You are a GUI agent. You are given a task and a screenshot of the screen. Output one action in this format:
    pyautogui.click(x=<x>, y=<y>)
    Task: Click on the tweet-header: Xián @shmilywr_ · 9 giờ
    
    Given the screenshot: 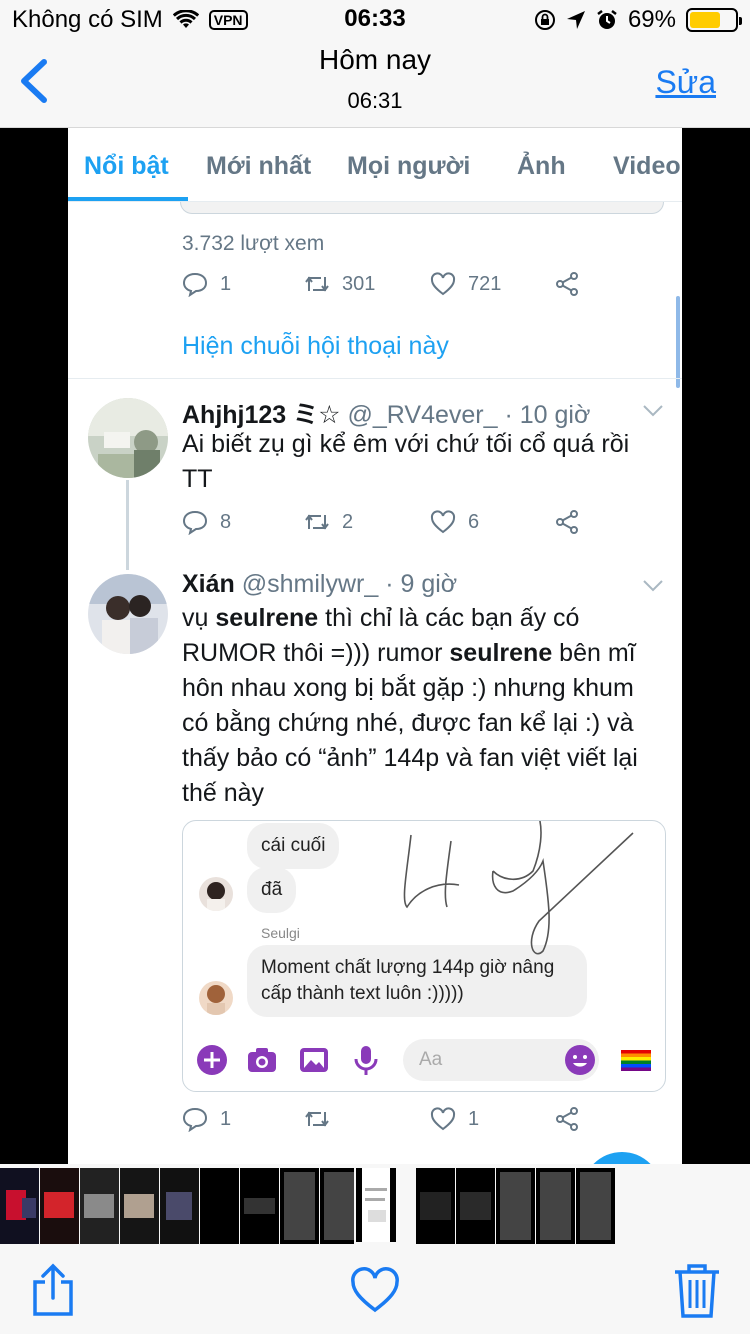 What is the action you would take?
    pyautogui.click(x=319, y=584)
    